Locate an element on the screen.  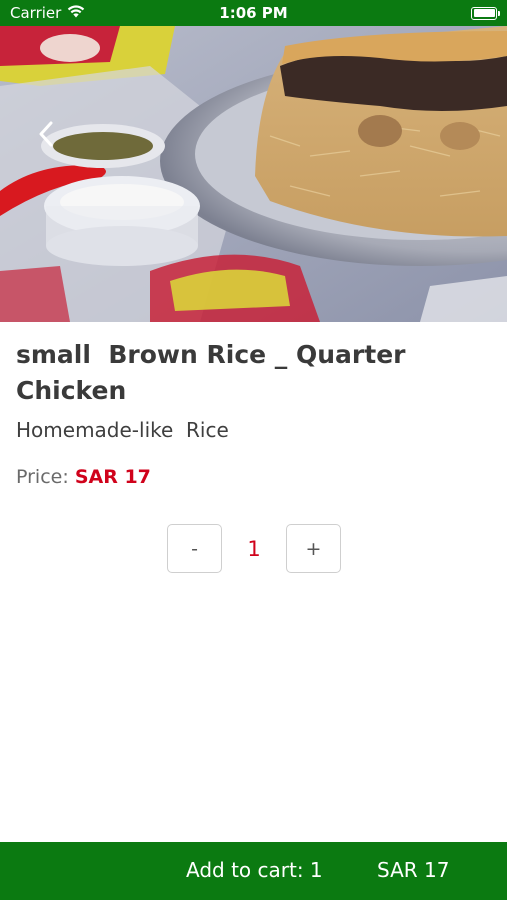
price-label: Price: is located at coordinates (42, 477).